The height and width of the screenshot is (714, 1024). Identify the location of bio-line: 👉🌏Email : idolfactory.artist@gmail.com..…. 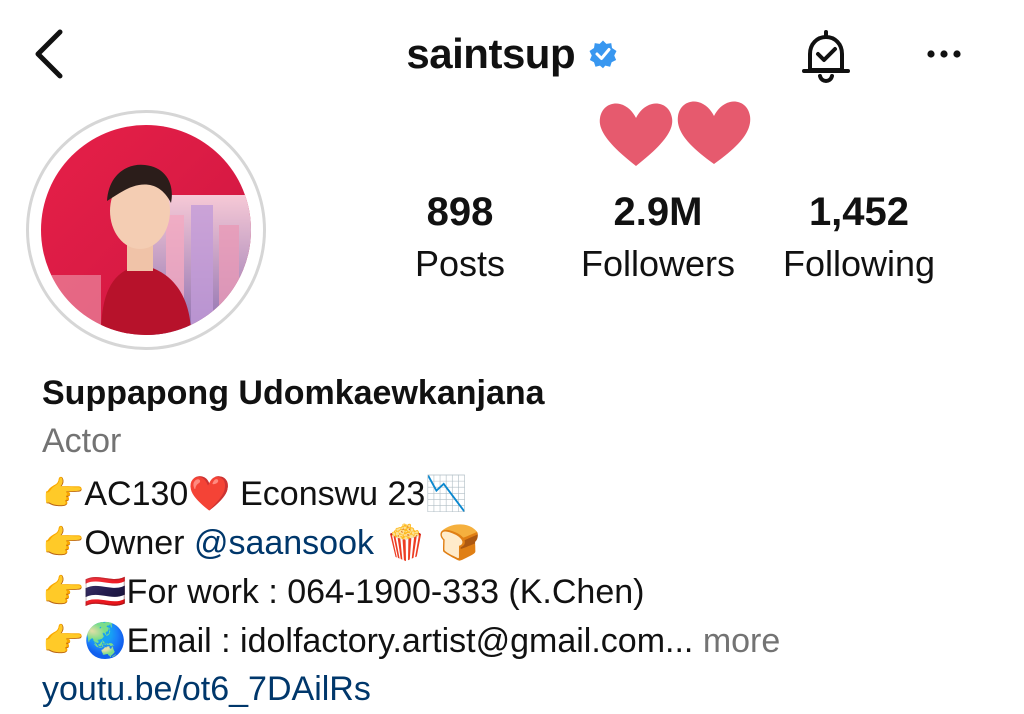
(522, 641).